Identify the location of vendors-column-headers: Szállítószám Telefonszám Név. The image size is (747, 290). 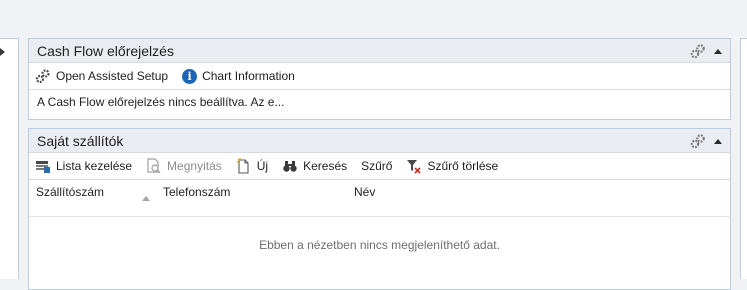
(379, 198).